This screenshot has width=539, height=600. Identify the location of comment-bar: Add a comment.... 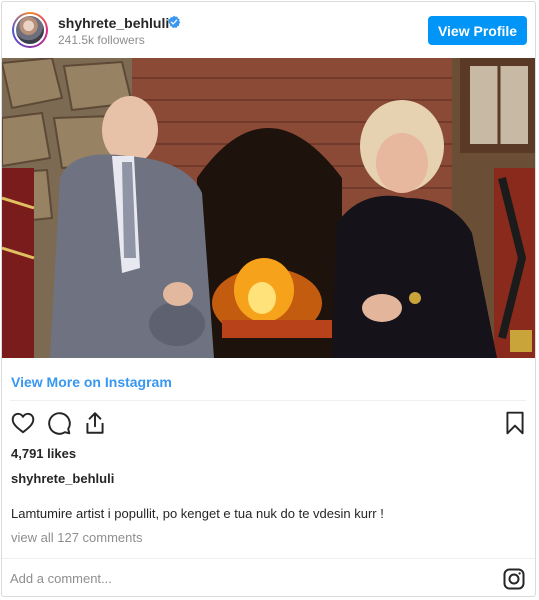
(268, 578).